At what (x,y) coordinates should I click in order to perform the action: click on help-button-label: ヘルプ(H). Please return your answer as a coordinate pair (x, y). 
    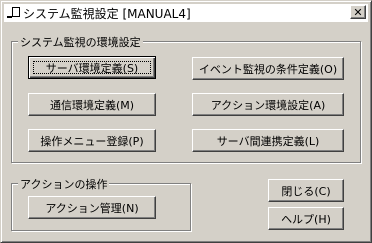
    Looking at the image, I should click on (306, 219).